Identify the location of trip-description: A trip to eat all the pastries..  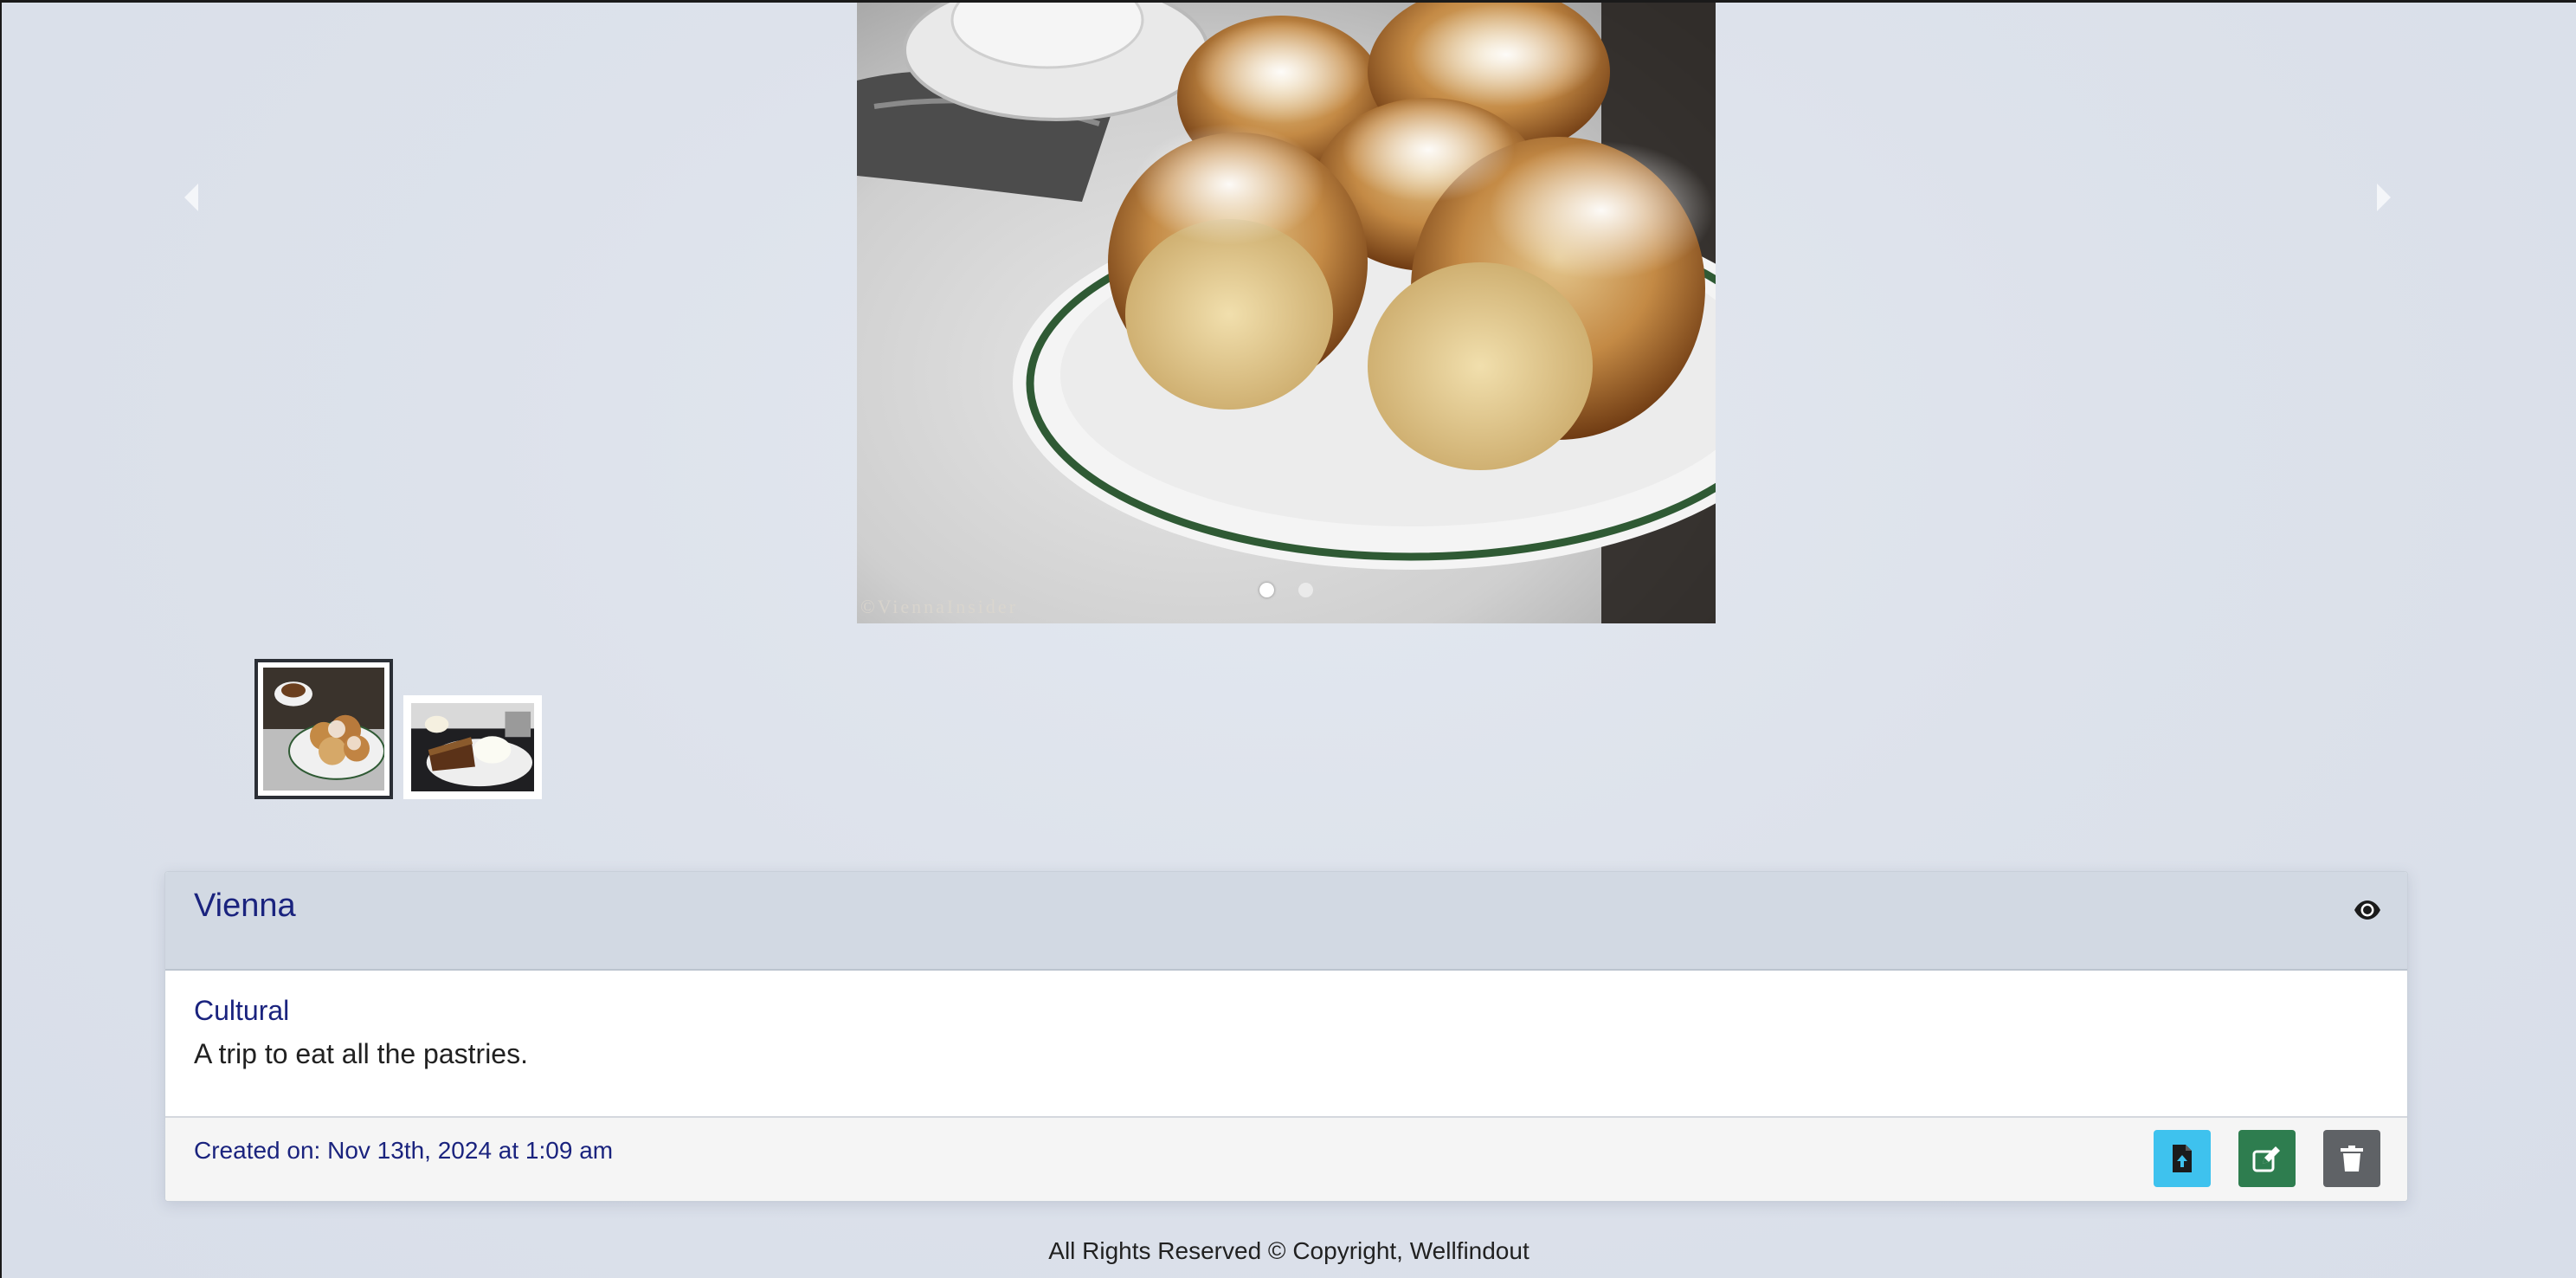
(361, 1053).